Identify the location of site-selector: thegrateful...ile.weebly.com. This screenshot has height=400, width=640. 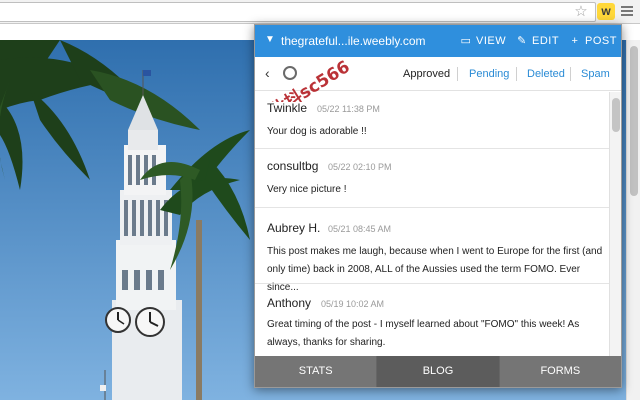
(353, 41).